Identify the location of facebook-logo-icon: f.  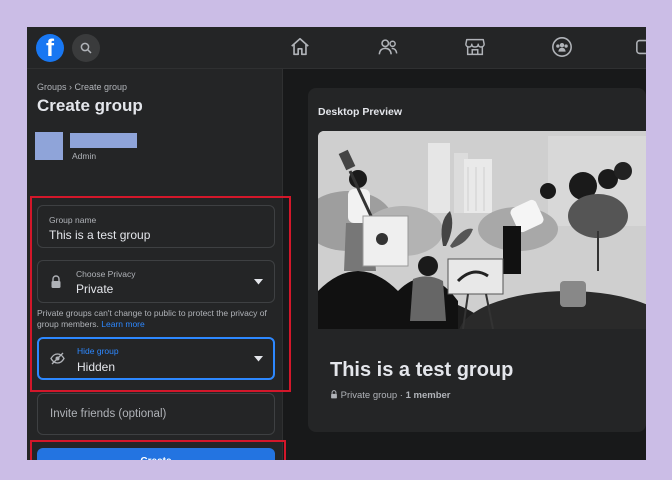
(50, 48).